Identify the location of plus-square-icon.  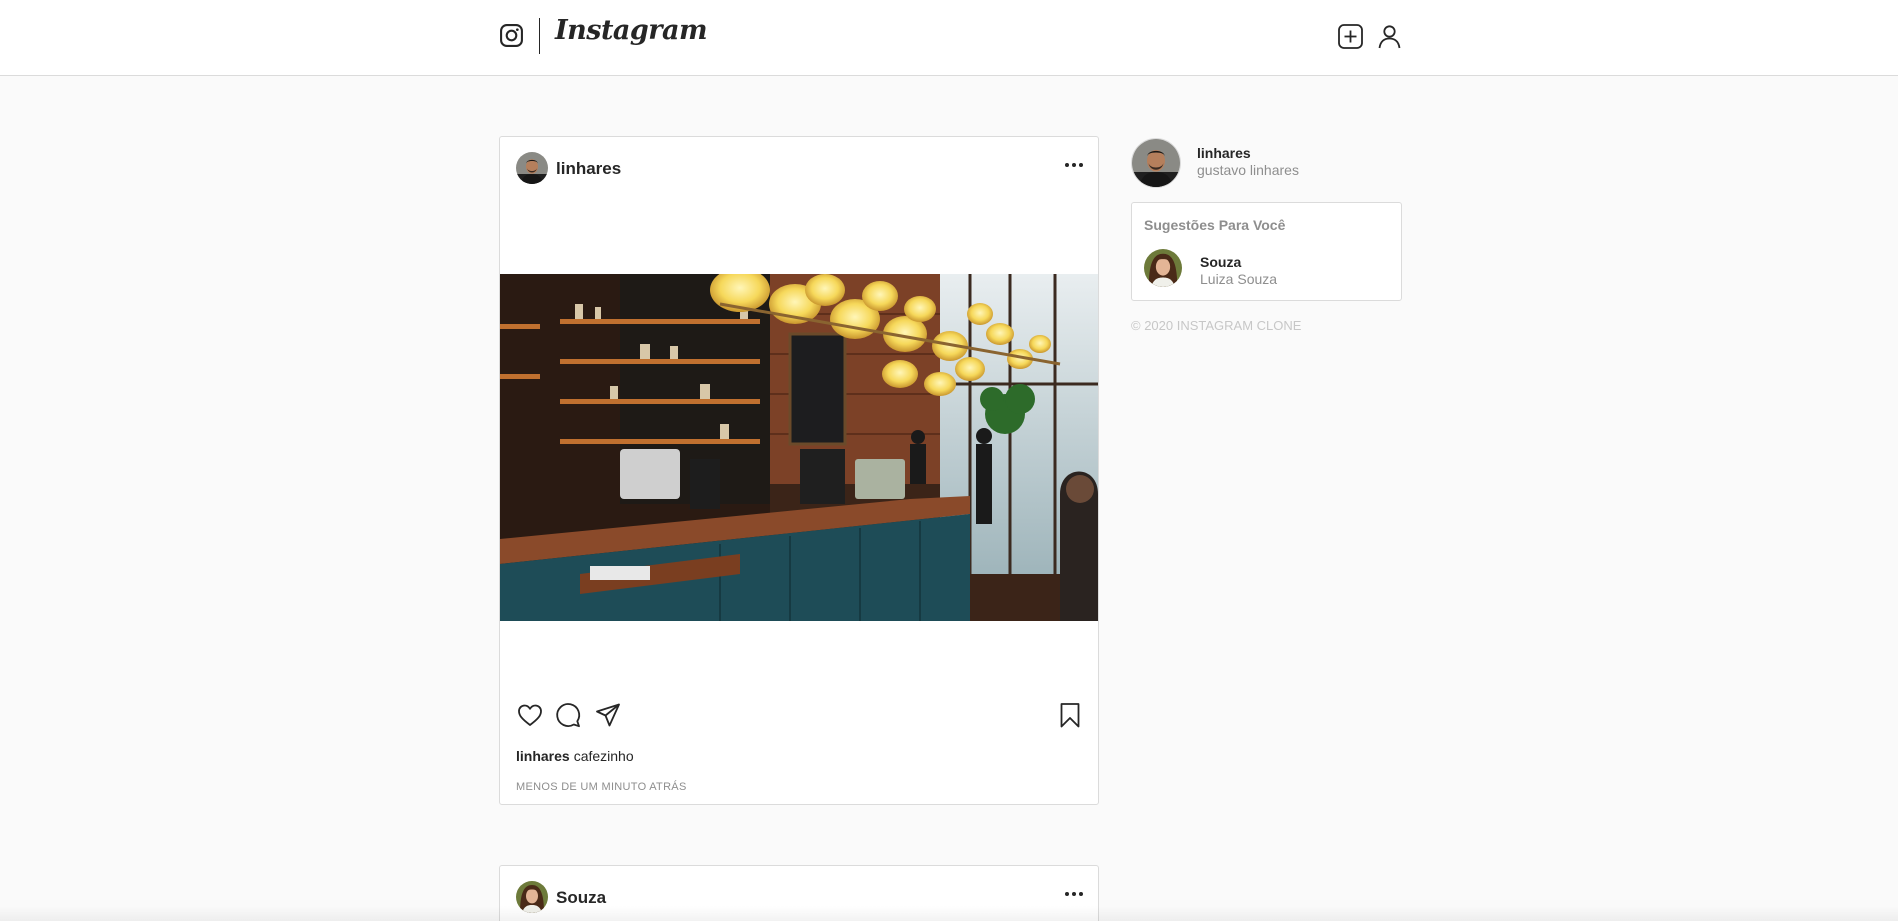
(1350, 36).